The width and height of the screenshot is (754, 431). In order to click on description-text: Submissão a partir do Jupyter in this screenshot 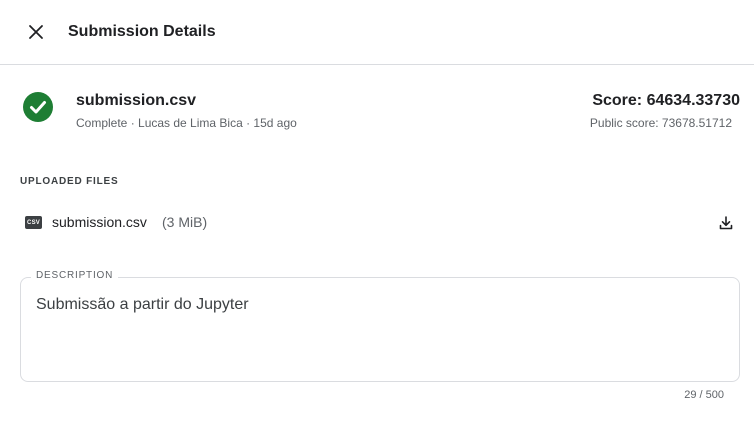, I will do `click(142, 305)`.